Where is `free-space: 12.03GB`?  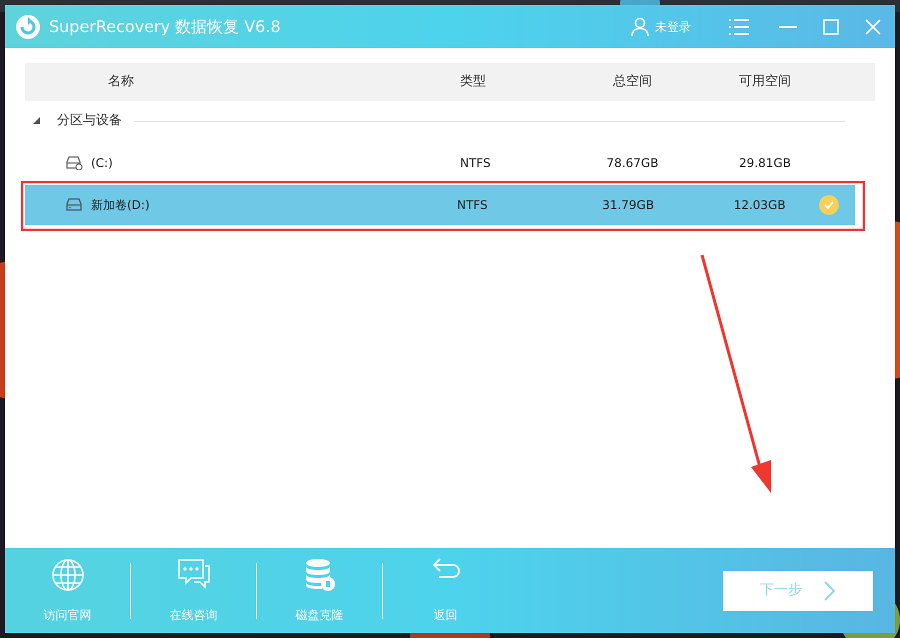 free-space: 12.03GB is located at coordinates (759, 205).